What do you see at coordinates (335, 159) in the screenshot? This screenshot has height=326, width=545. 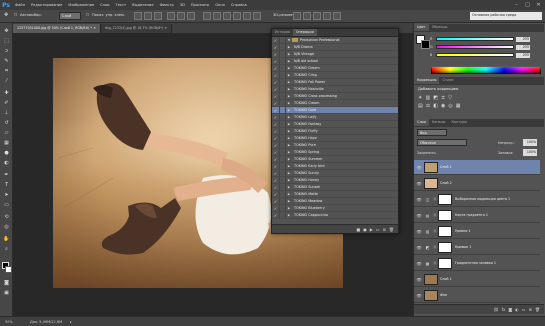 I see `action-item: ✓ ▶ TOKINO Summer` at bounding box center [335, 159].